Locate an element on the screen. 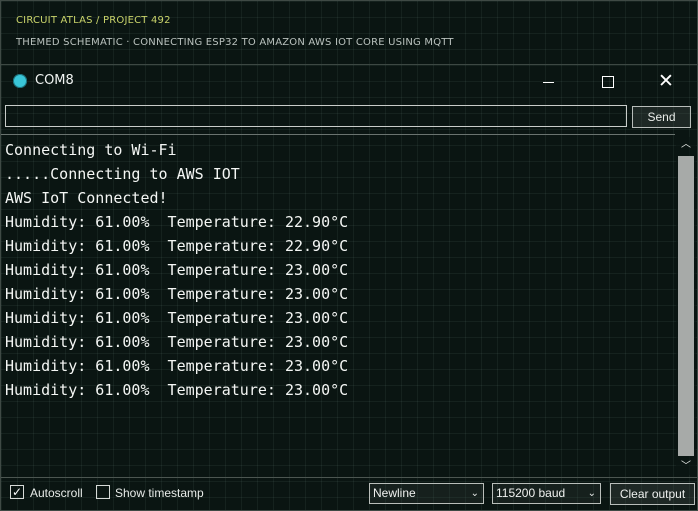  arduino-icon is located at coordinates (20, 81).